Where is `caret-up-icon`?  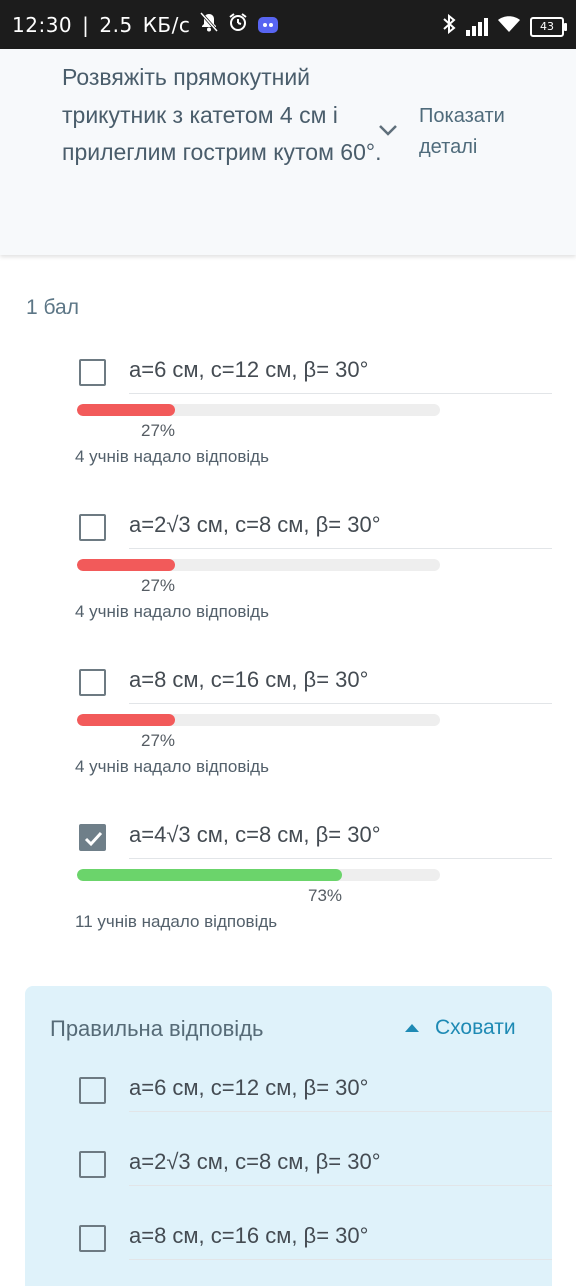
caret-up-icon is located at coordinates (412, 1028).